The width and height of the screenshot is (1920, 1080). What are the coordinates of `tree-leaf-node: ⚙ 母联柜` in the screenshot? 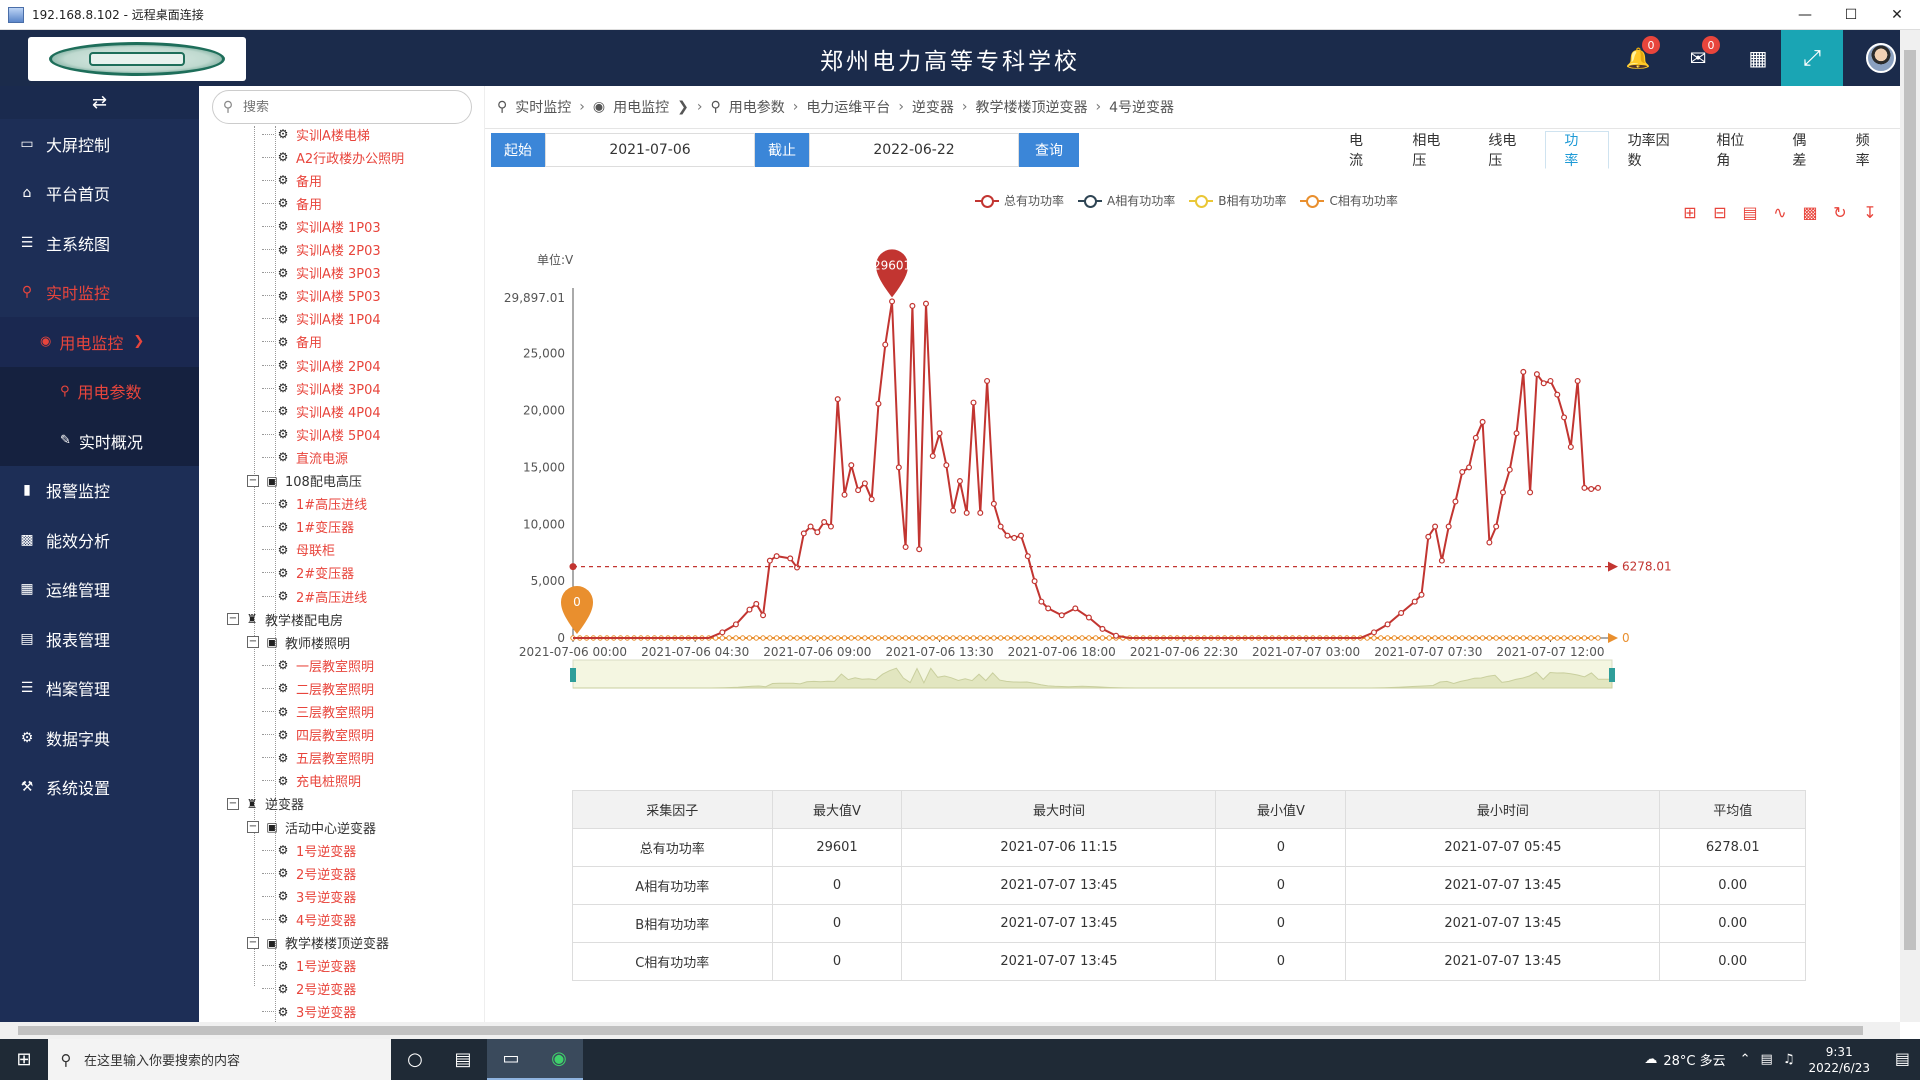 It's located at (298, 550).